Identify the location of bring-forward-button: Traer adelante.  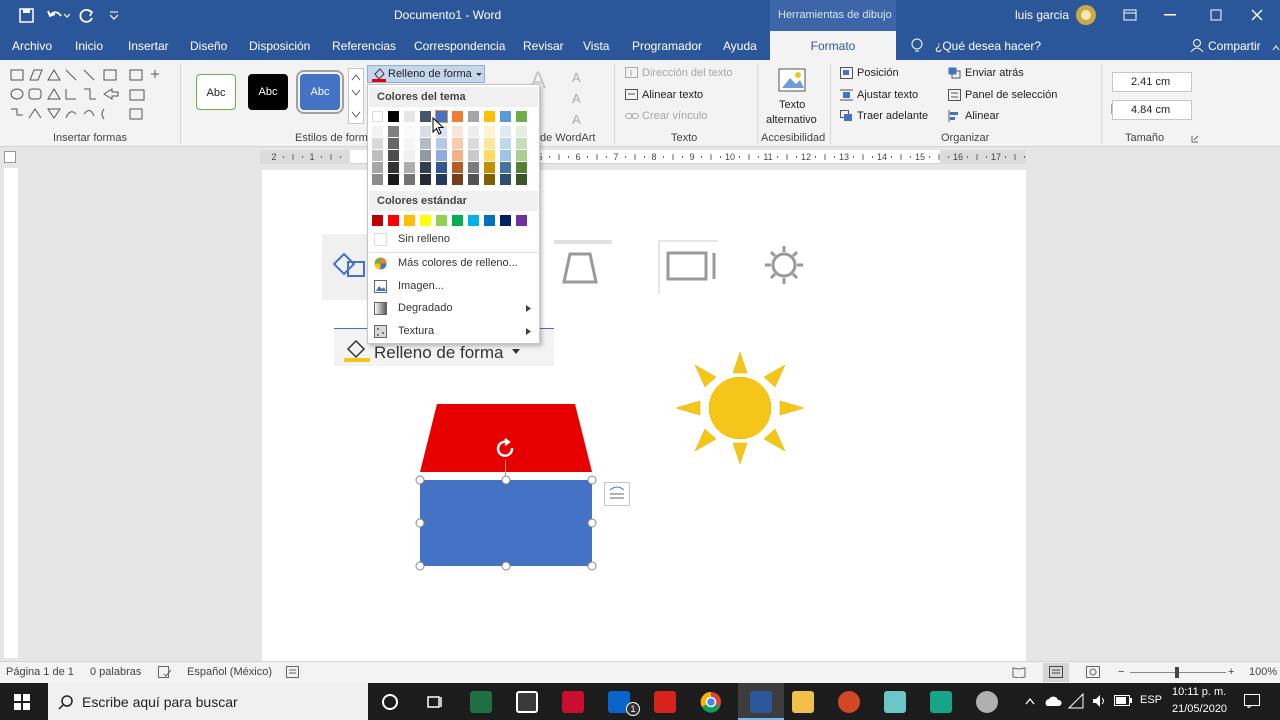
(892, 116).